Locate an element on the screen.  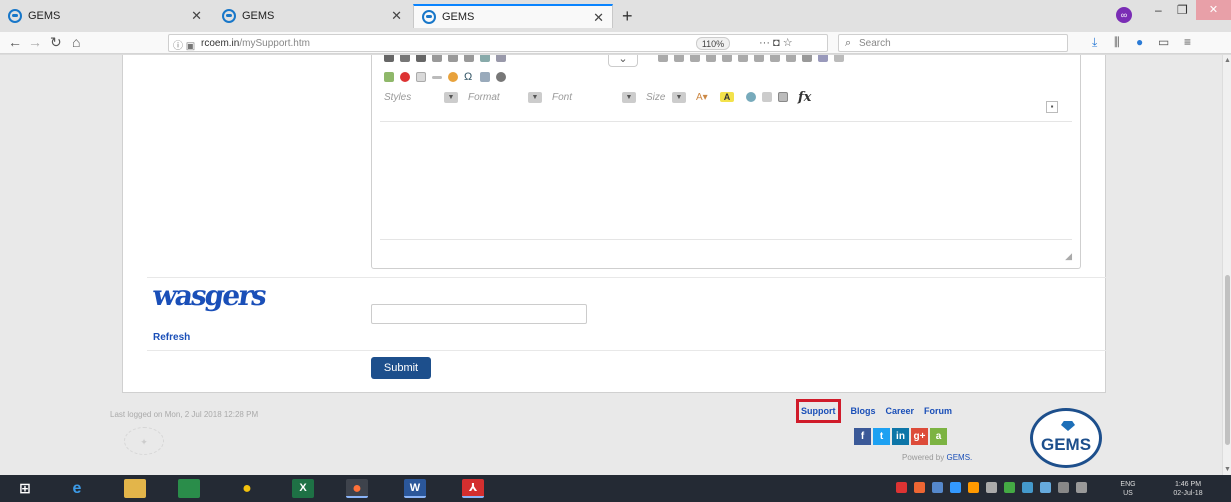
sync-icon: ● is located at coordinates (1139, 42).